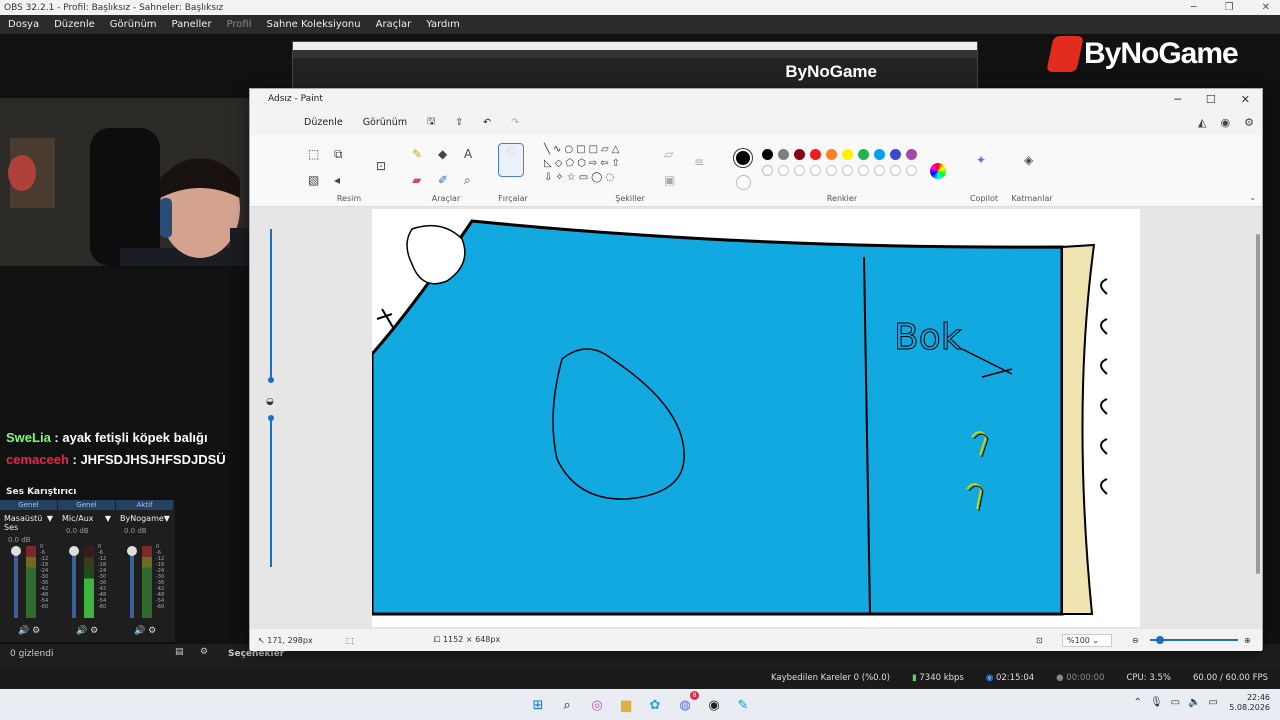 The image size is (1280, 720). Describe the element at coordinates (743, 158) in the screenshot. I see `primary-color` at that location.